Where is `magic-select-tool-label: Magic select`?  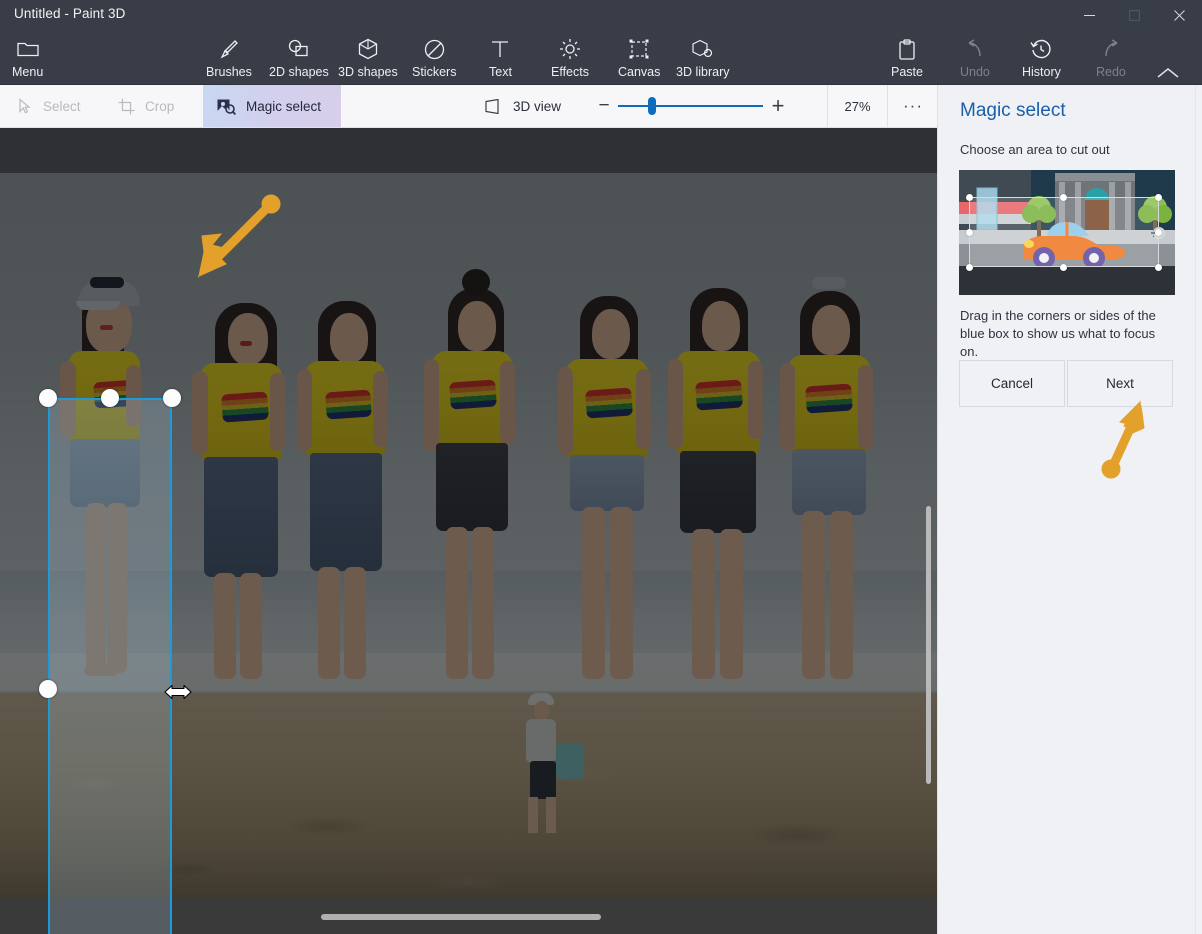
magic-select-tool-label: Magic select is located at coordinates (284, 106).